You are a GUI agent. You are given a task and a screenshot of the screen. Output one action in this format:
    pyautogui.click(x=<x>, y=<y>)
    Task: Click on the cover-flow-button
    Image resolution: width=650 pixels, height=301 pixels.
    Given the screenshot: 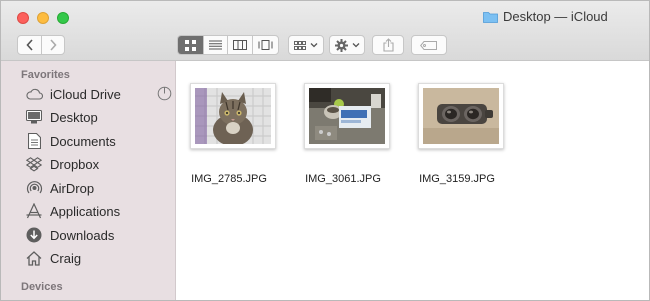 What is the action you would take?
    pyautogui.click(x=265, y=45)
    